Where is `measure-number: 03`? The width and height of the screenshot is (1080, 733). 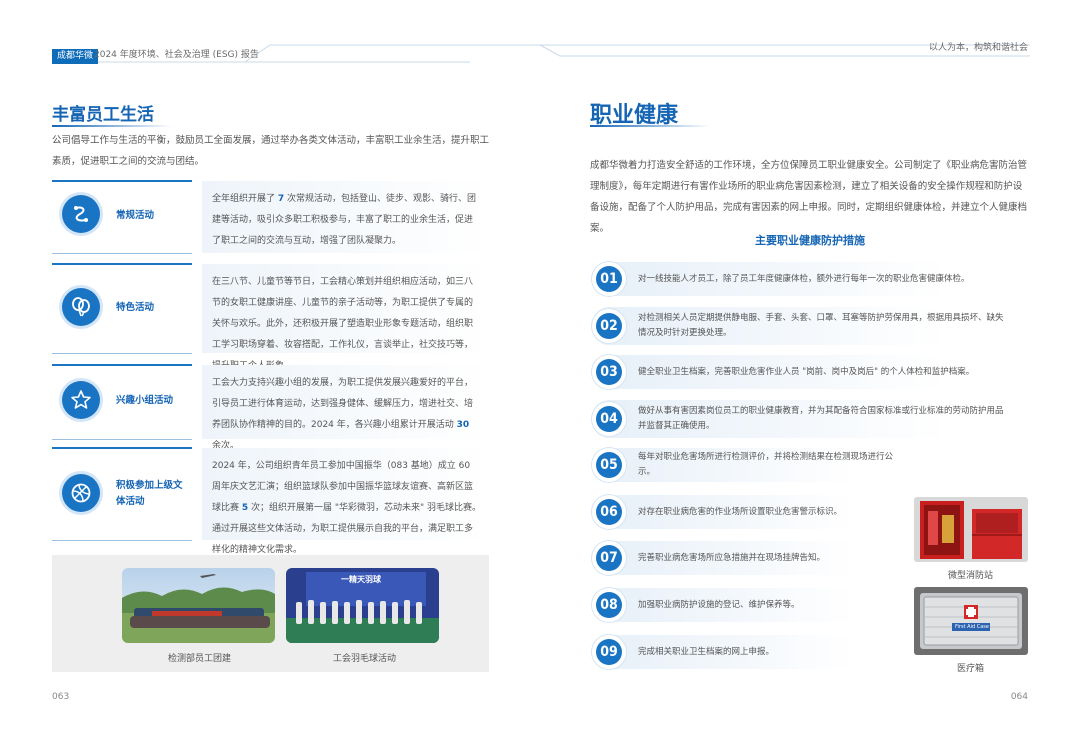
measure-number: 03 is located at coordinates (609, 372).